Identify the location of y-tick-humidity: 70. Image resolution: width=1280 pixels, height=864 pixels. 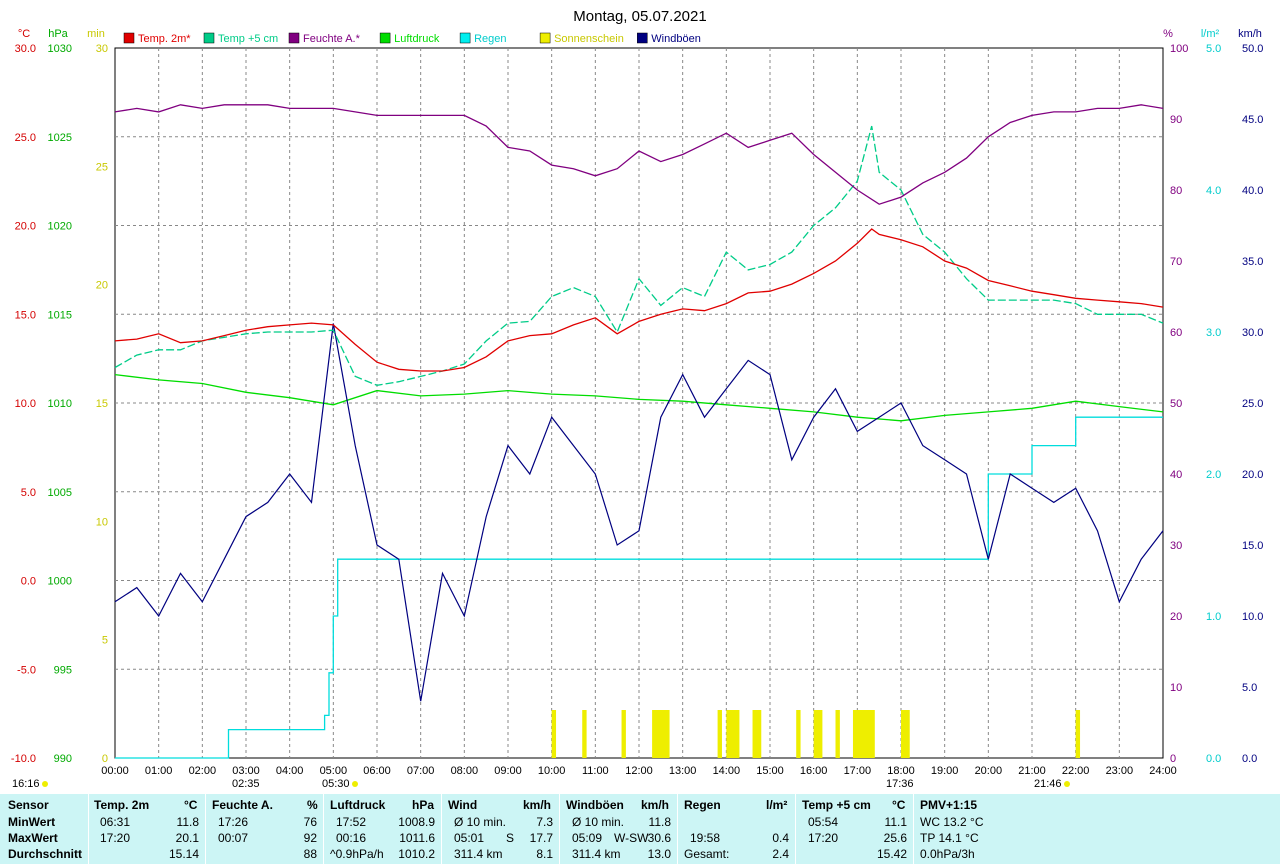
(1176, 262).